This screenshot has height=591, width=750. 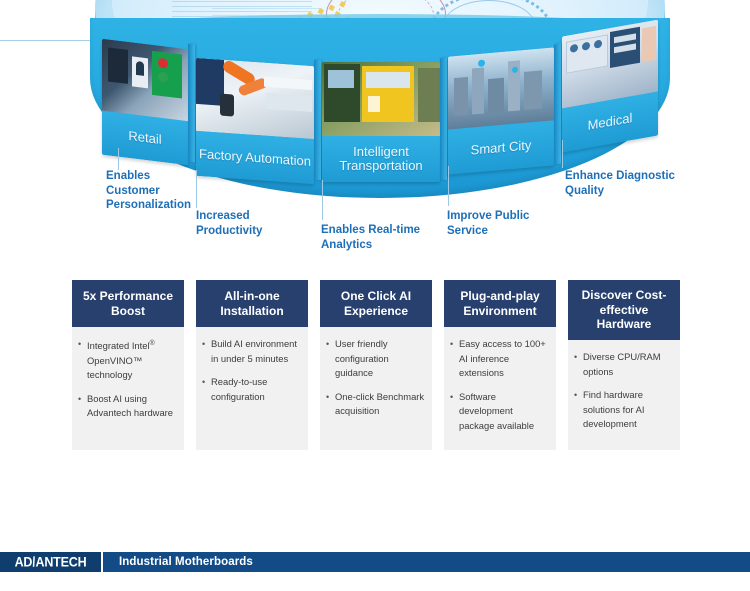 I want to click on feature-card-3-title: One Click AI Experience, so click(x=376, y=303).